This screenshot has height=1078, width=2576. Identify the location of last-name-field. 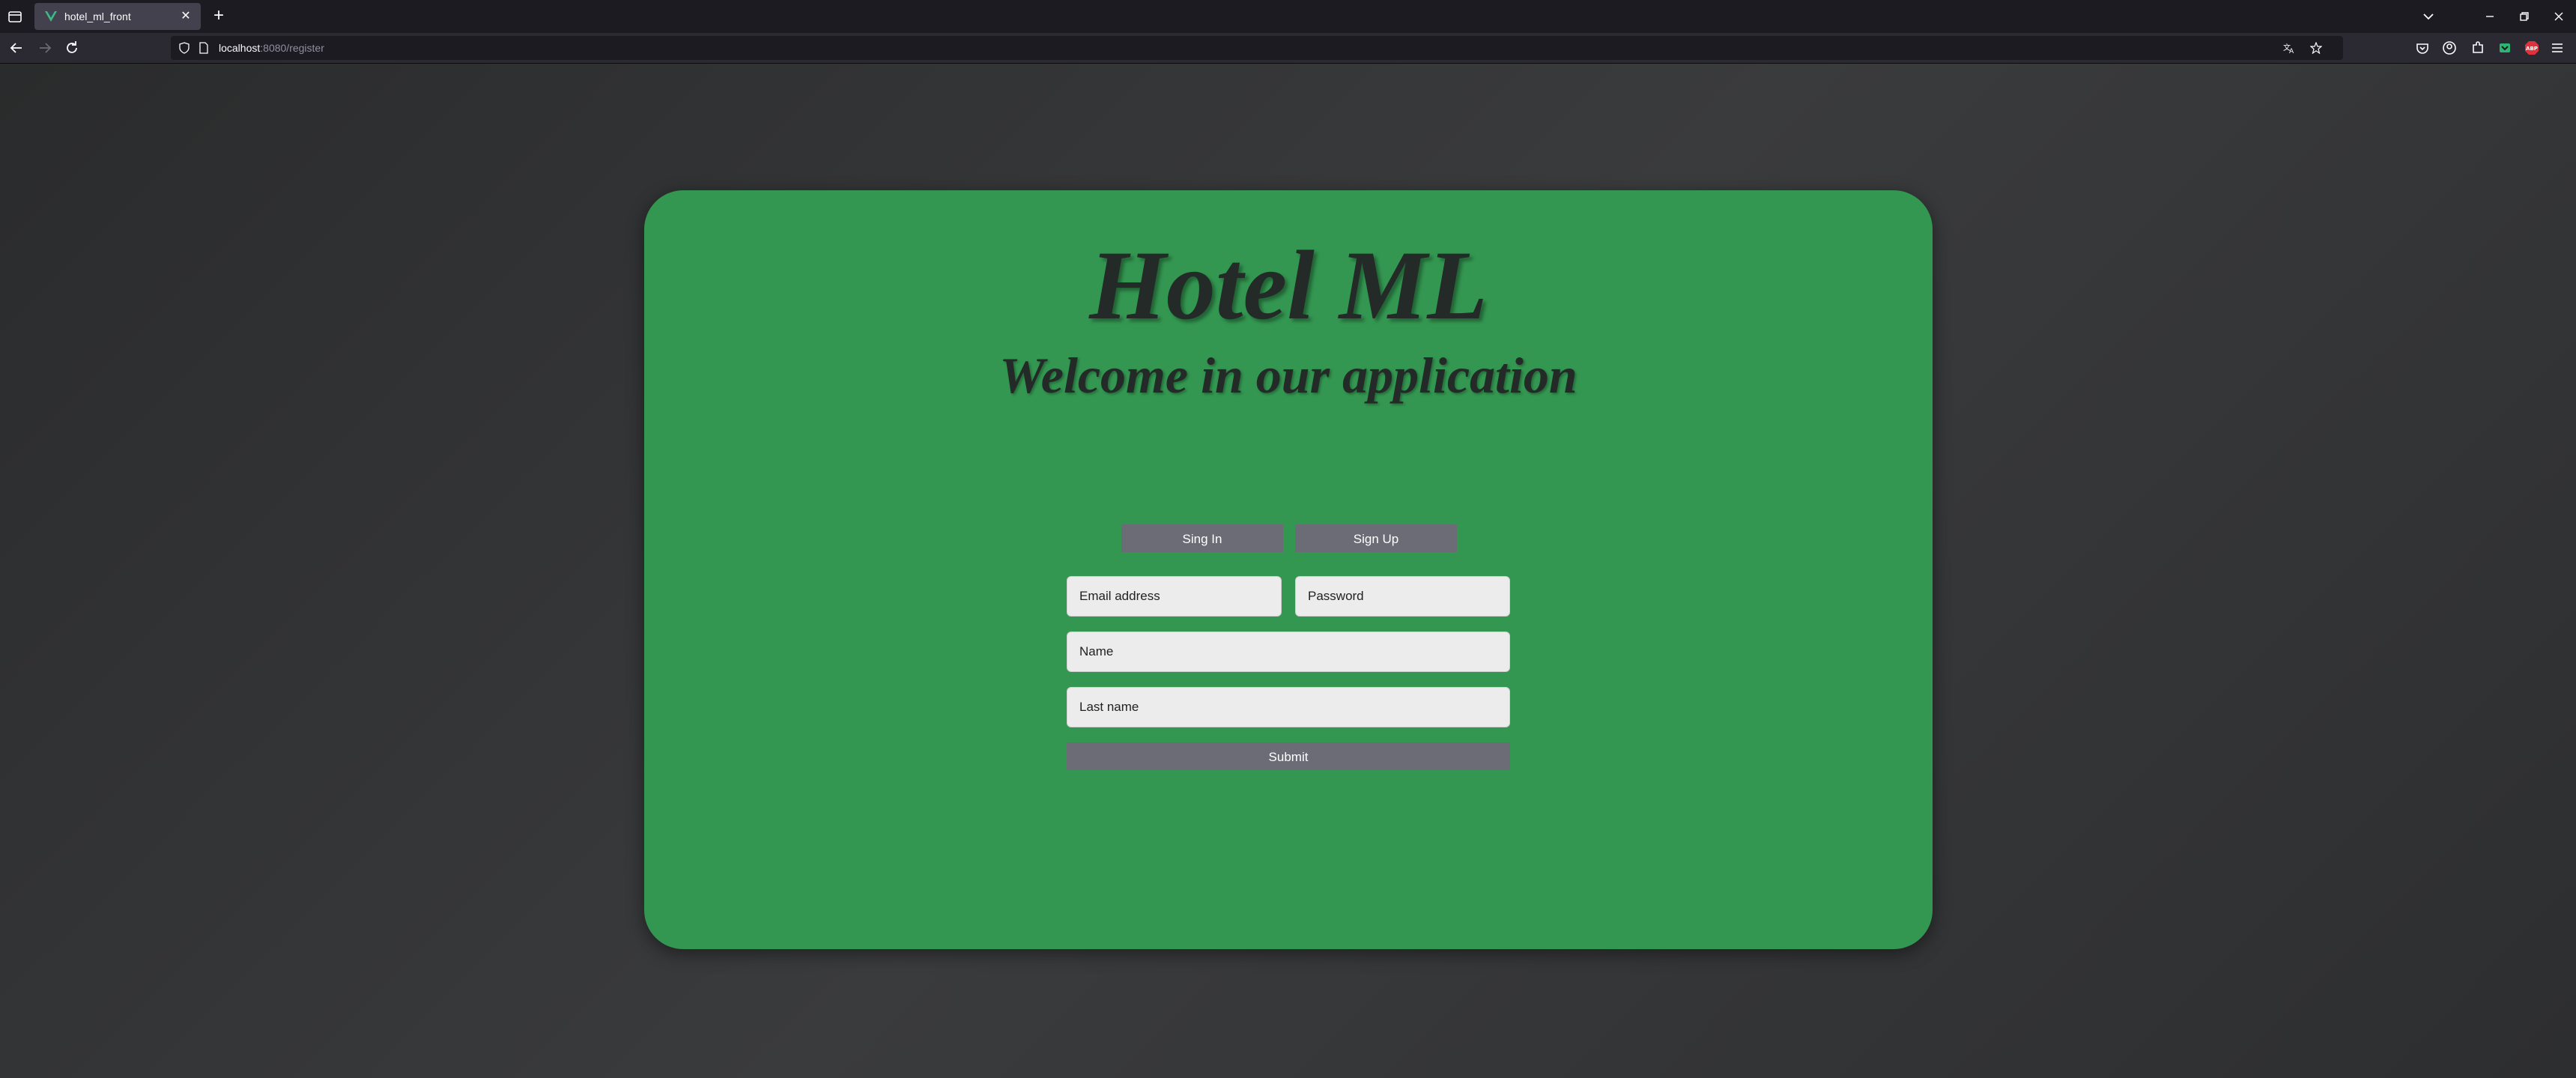
(1288, 707).